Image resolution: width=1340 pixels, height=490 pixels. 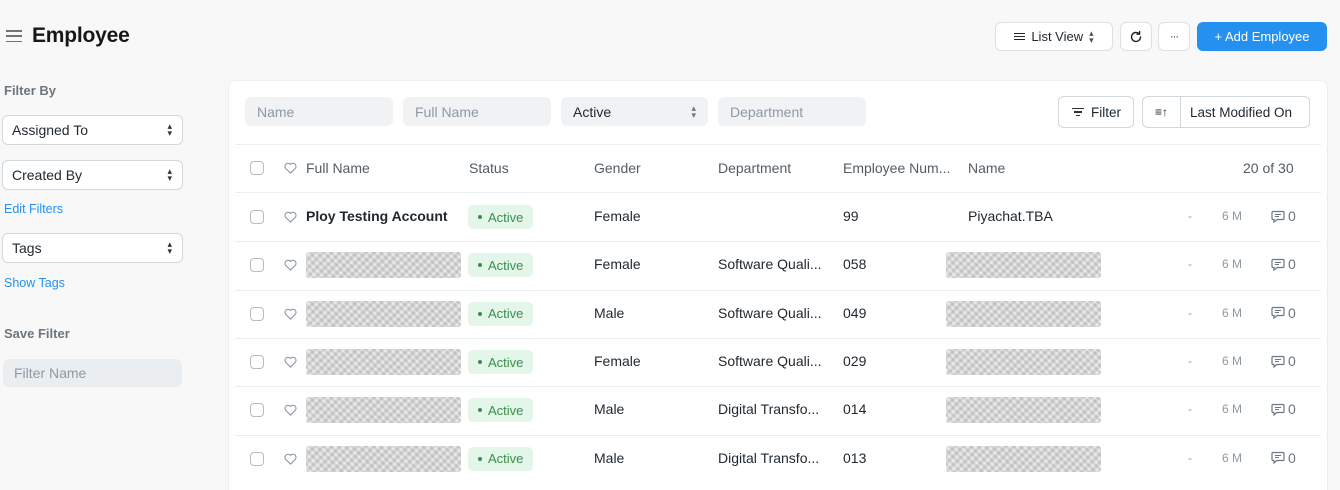 I want to click on page-header: Employee, so click(x=68, y=36).